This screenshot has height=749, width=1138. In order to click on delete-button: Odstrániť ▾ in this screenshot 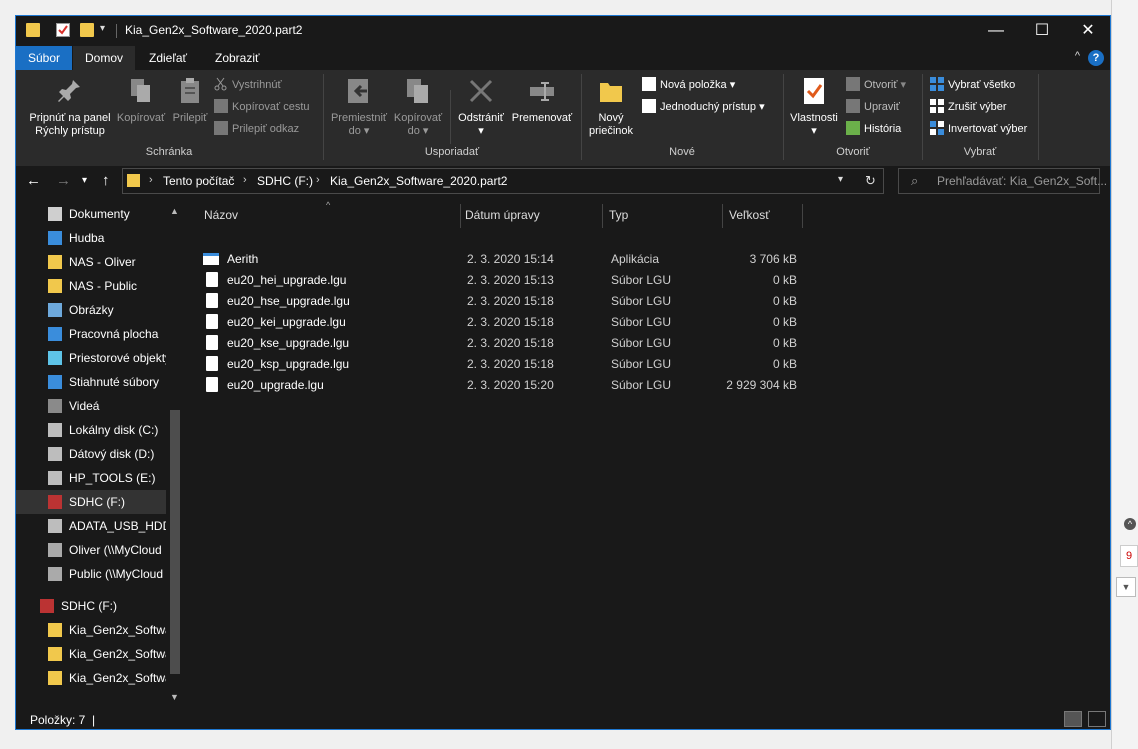, I will do `click(481, 107)`.